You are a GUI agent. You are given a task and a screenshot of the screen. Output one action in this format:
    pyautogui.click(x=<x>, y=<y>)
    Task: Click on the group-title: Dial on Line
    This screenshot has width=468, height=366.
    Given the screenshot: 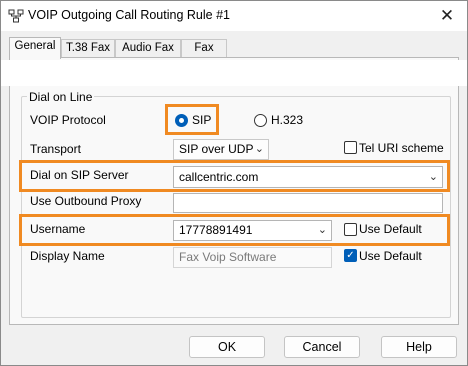 What is the action you would take?
    pyautogui.click(x=61, y=97)
    